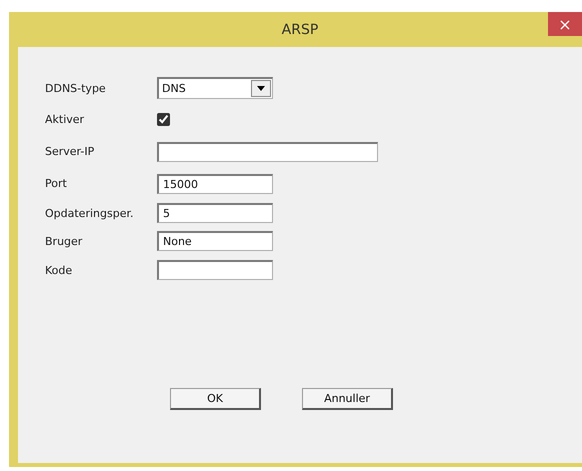 This screenshot has height=471, width=582. I want to click on field-label: Bruger, so click(64, 241).